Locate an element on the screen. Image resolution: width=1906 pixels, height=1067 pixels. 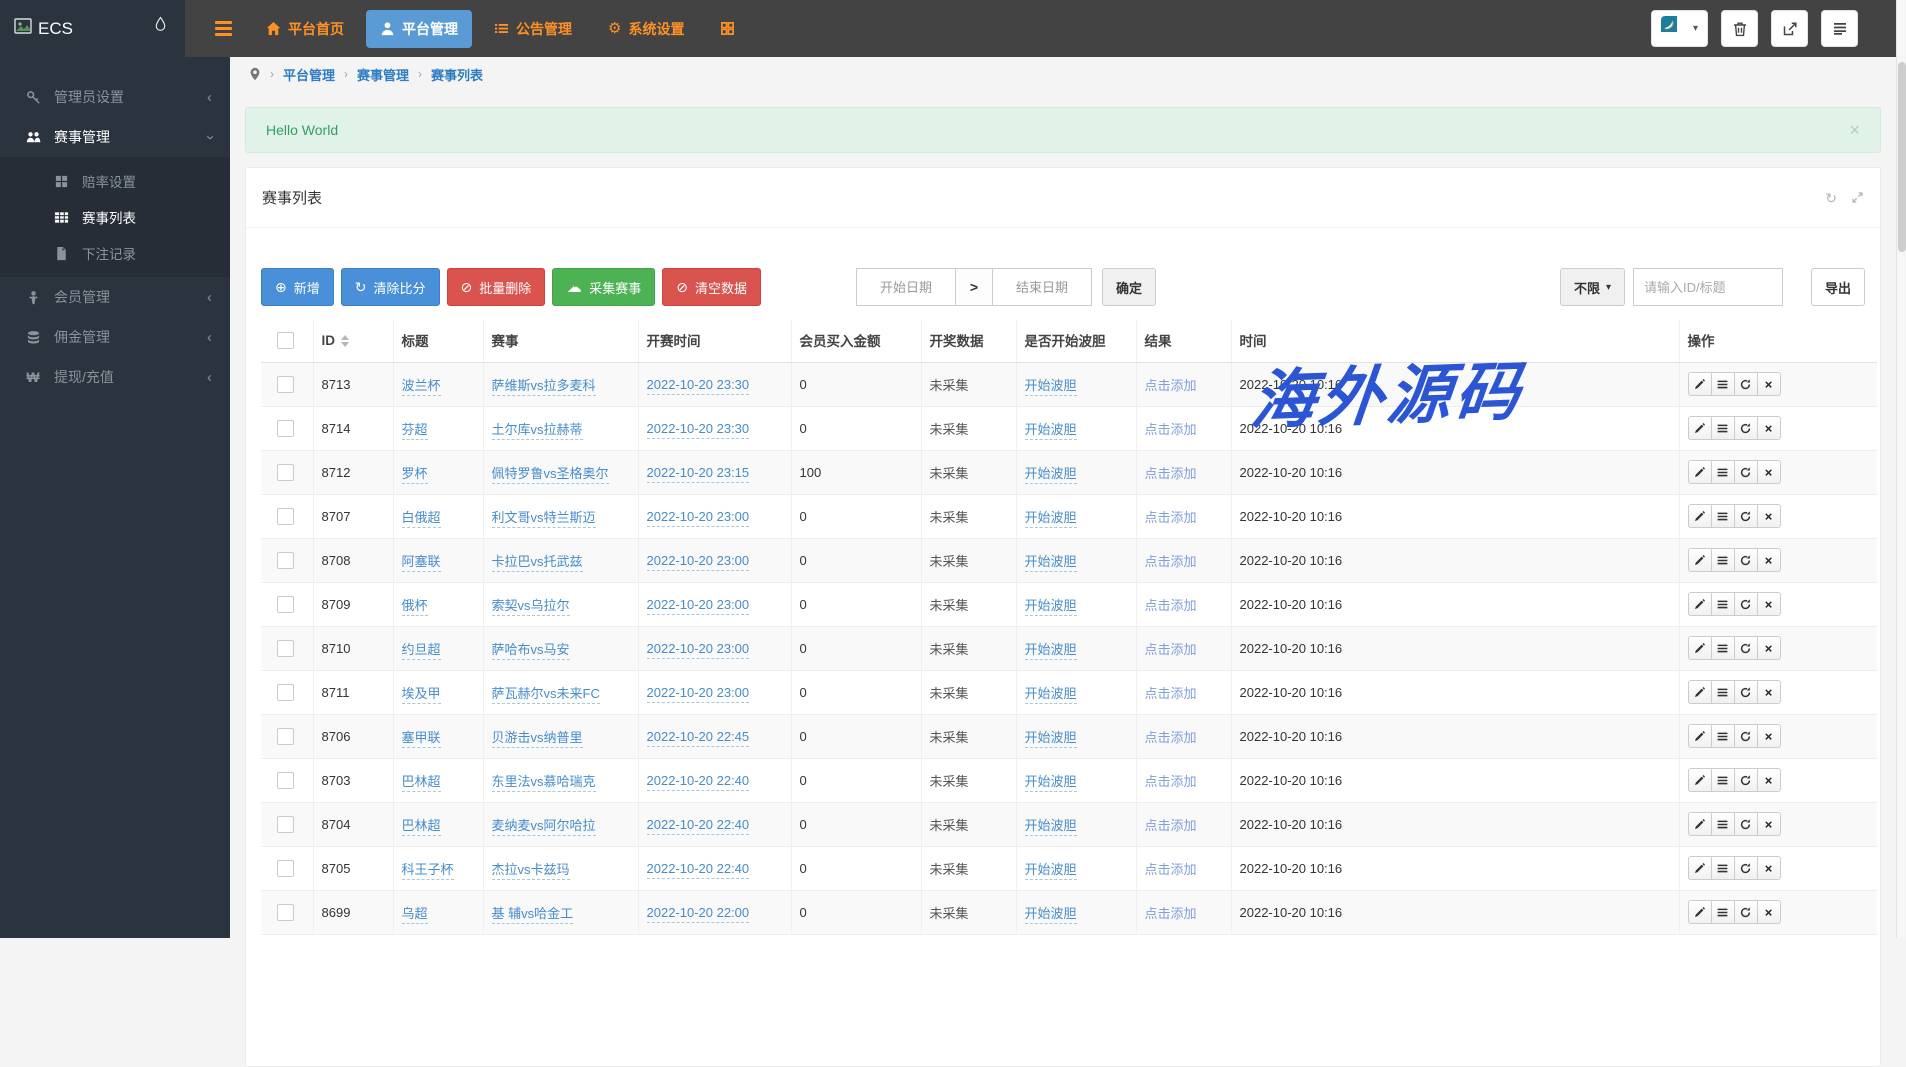
match-link: 麦纳麦vs阿尔哈拉 is located at coordinates (543, 826).